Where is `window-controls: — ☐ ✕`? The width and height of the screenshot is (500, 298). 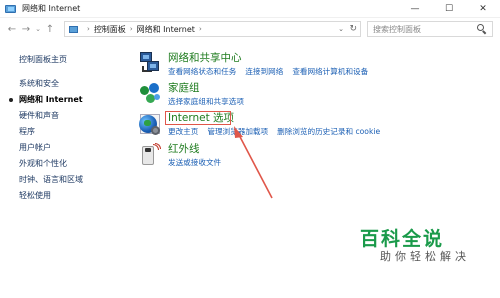 window-controls: — ☐ ✕ is located at coordinates (449, 9).